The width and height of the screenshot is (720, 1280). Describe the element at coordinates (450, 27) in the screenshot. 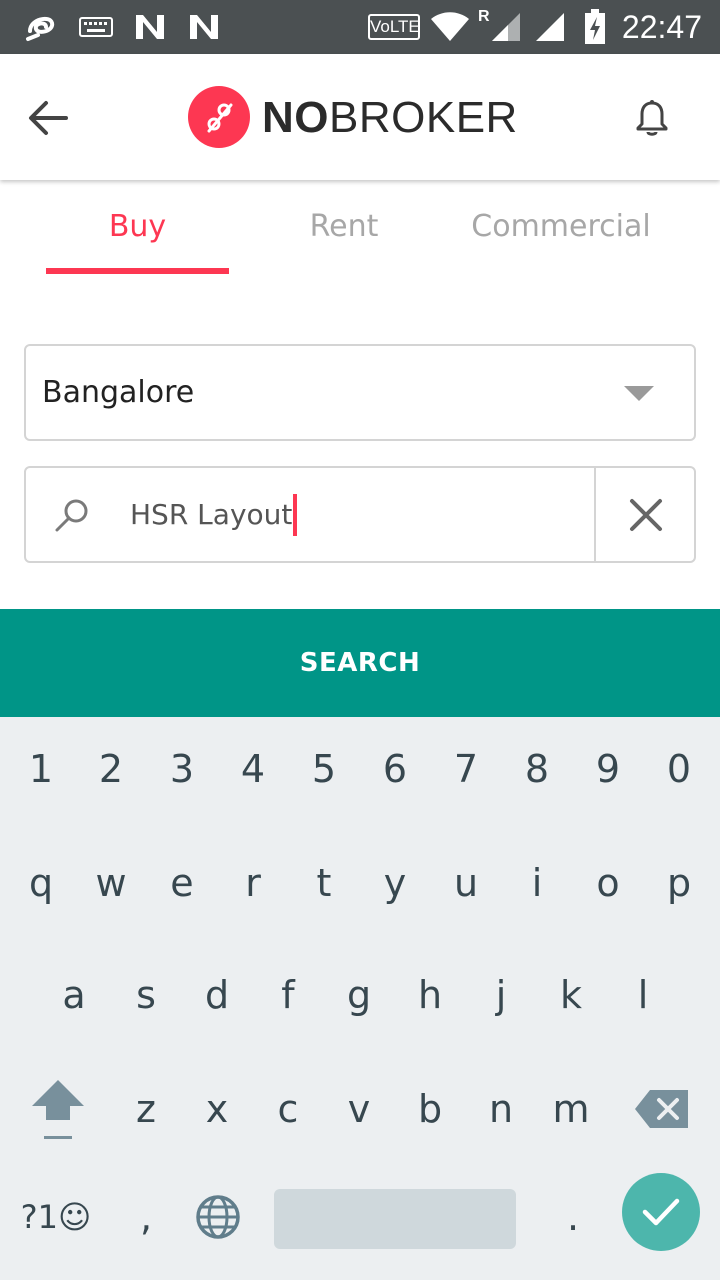

I see `wifi-icon` at that location.